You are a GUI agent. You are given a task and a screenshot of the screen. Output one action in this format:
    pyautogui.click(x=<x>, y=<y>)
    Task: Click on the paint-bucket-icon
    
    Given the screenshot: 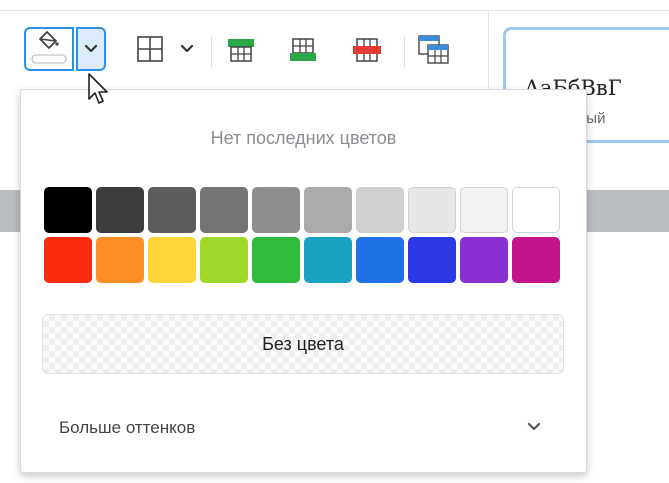 What is the action you would take?
    pyautogui.click(x=49, y=47)
    